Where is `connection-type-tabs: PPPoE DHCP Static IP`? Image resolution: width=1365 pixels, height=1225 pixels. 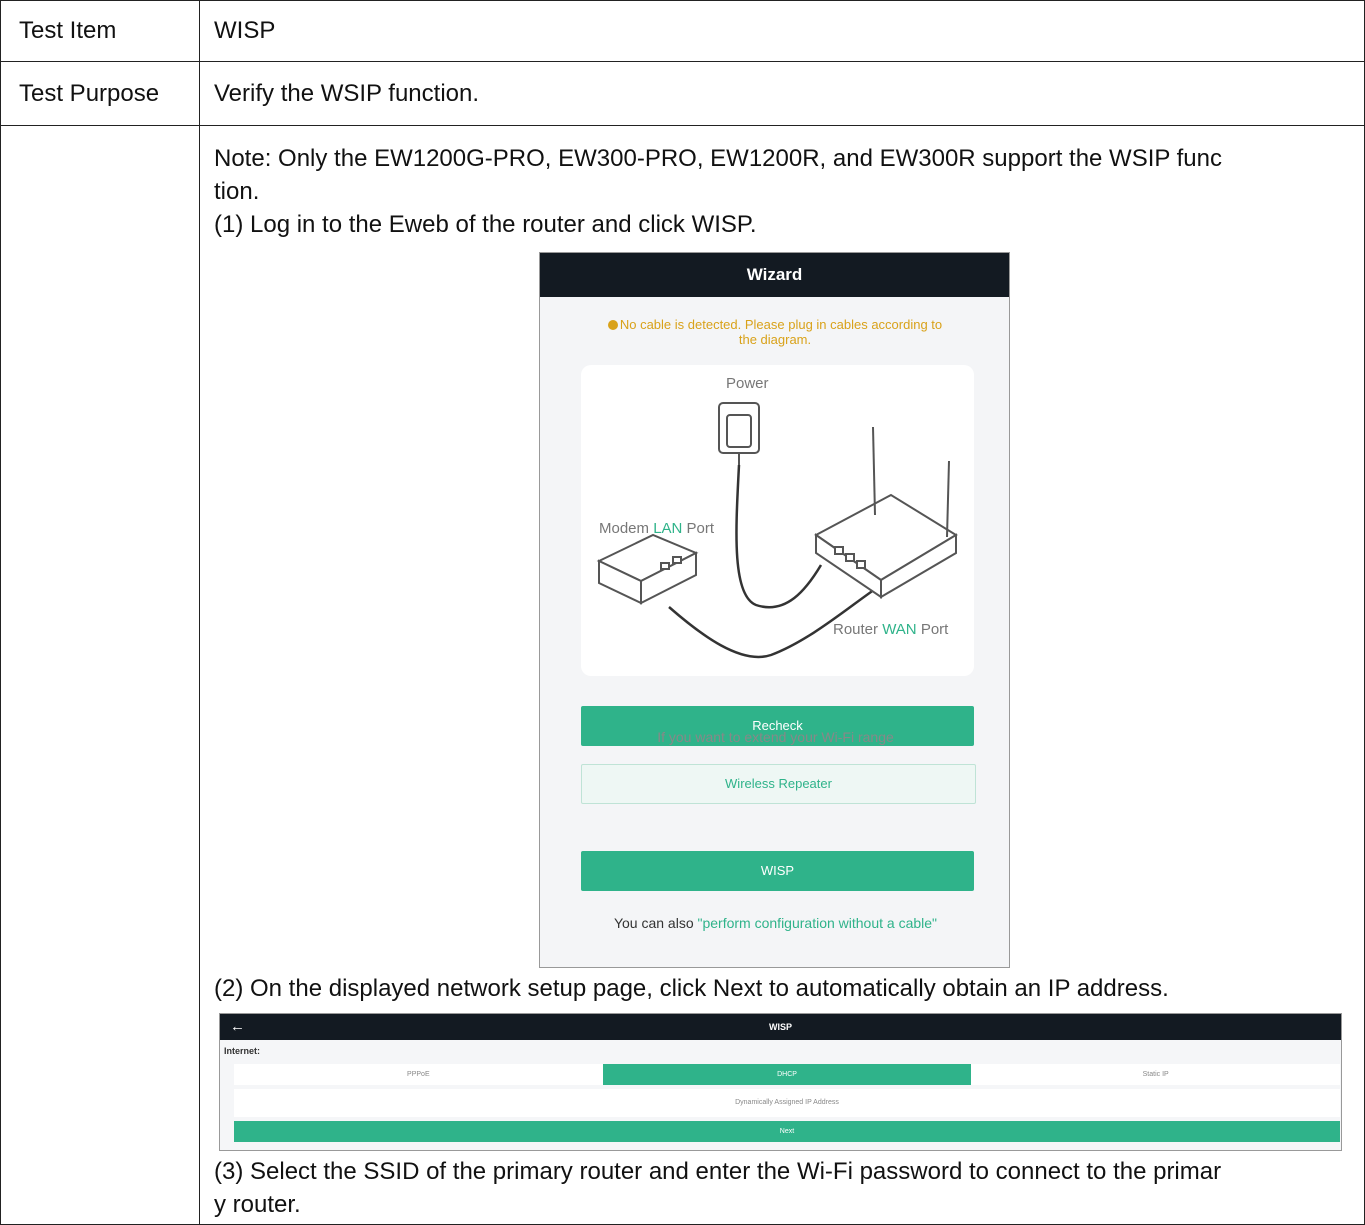 connection-type-tabs: PPPoE DHCP Static IP is located at coordinates (787, 1074).